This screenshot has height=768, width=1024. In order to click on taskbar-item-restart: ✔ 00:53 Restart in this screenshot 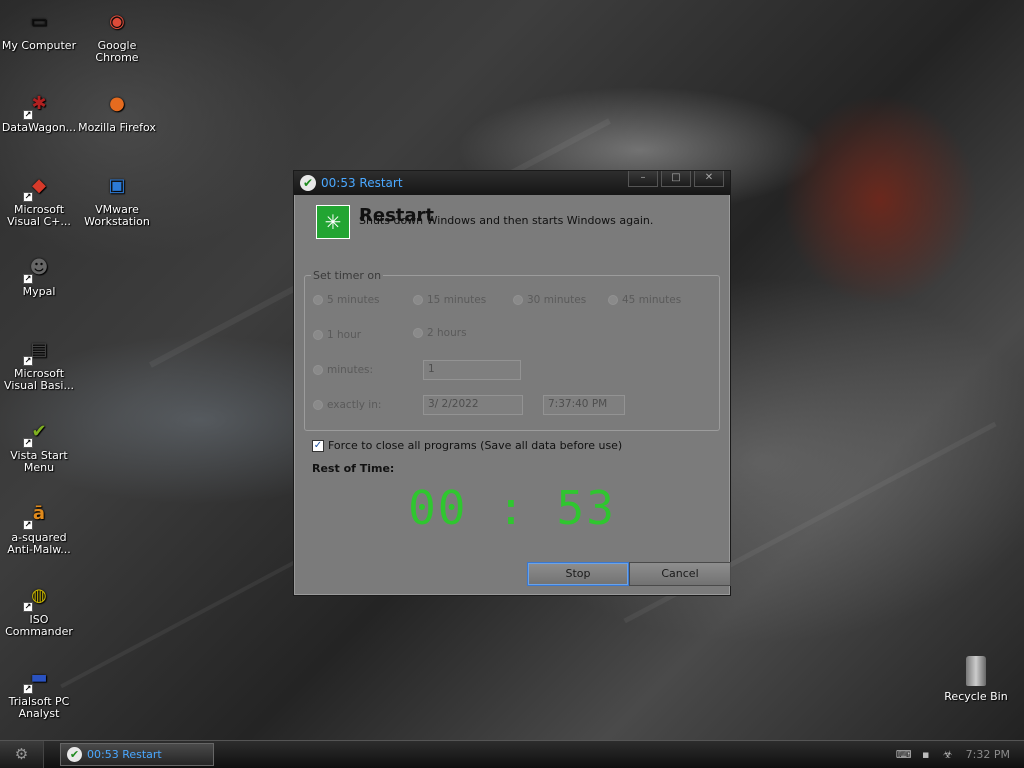, I will do `click(137, 754)`.